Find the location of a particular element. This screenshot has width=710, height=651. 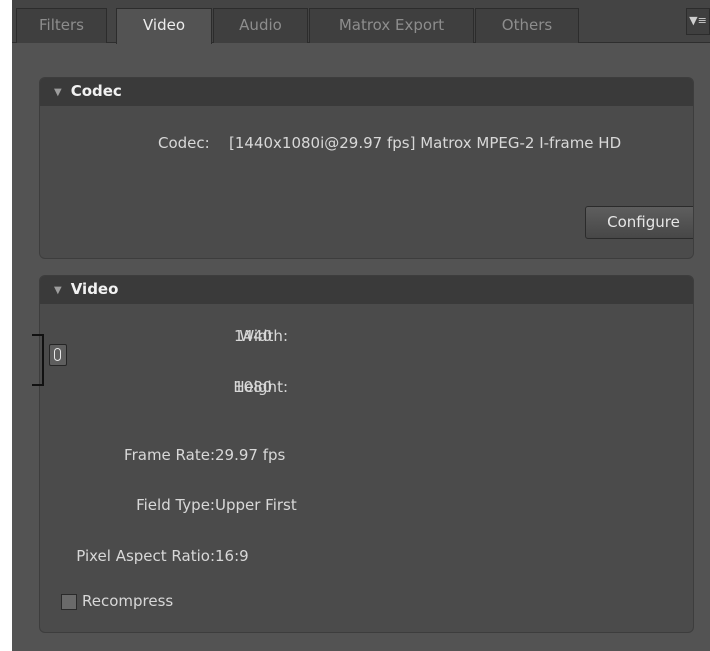

pixel-aspect-ratio-value: 16:9 is located at coordinates (232, 556).